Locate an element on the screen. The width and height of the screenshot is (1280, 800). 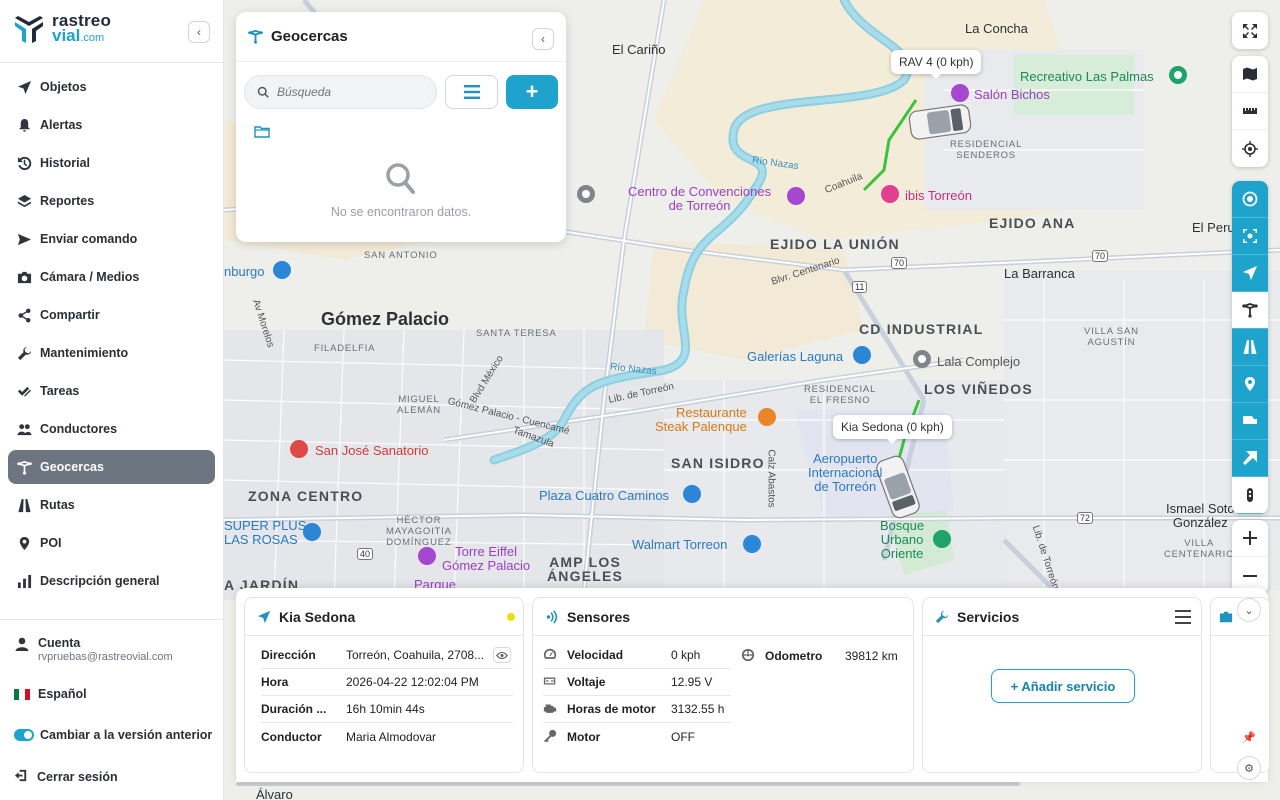
sidebar-item-geocercas: Geocercas is located at coordinates (111, 467).